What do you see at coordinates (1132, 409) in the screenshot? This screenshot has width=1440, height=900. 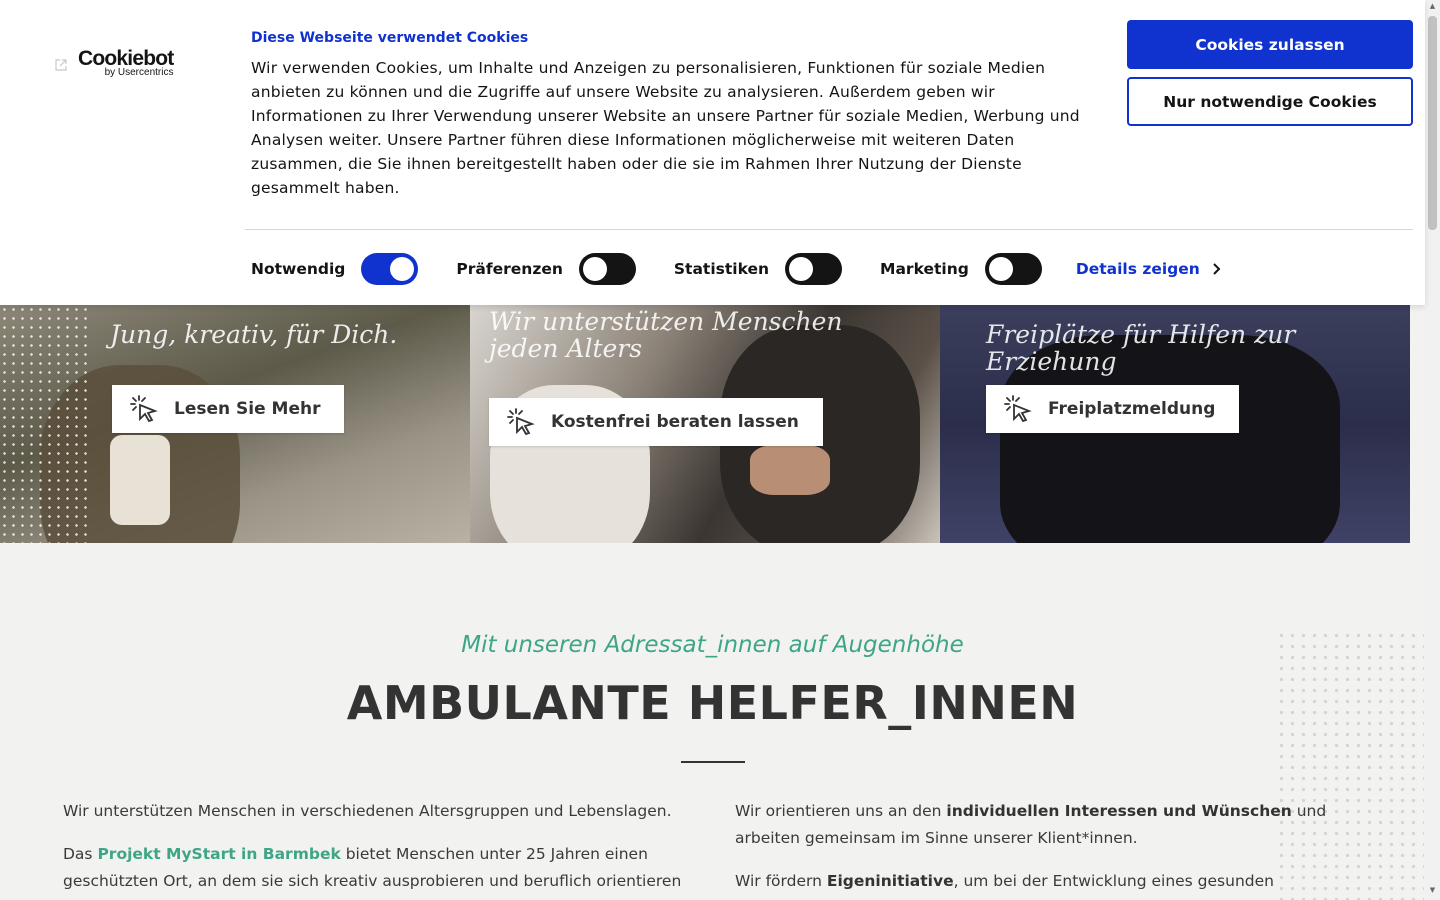 I see `free-place-report-label: Freiplatzmeldung` at bounding box center [1132, 409].